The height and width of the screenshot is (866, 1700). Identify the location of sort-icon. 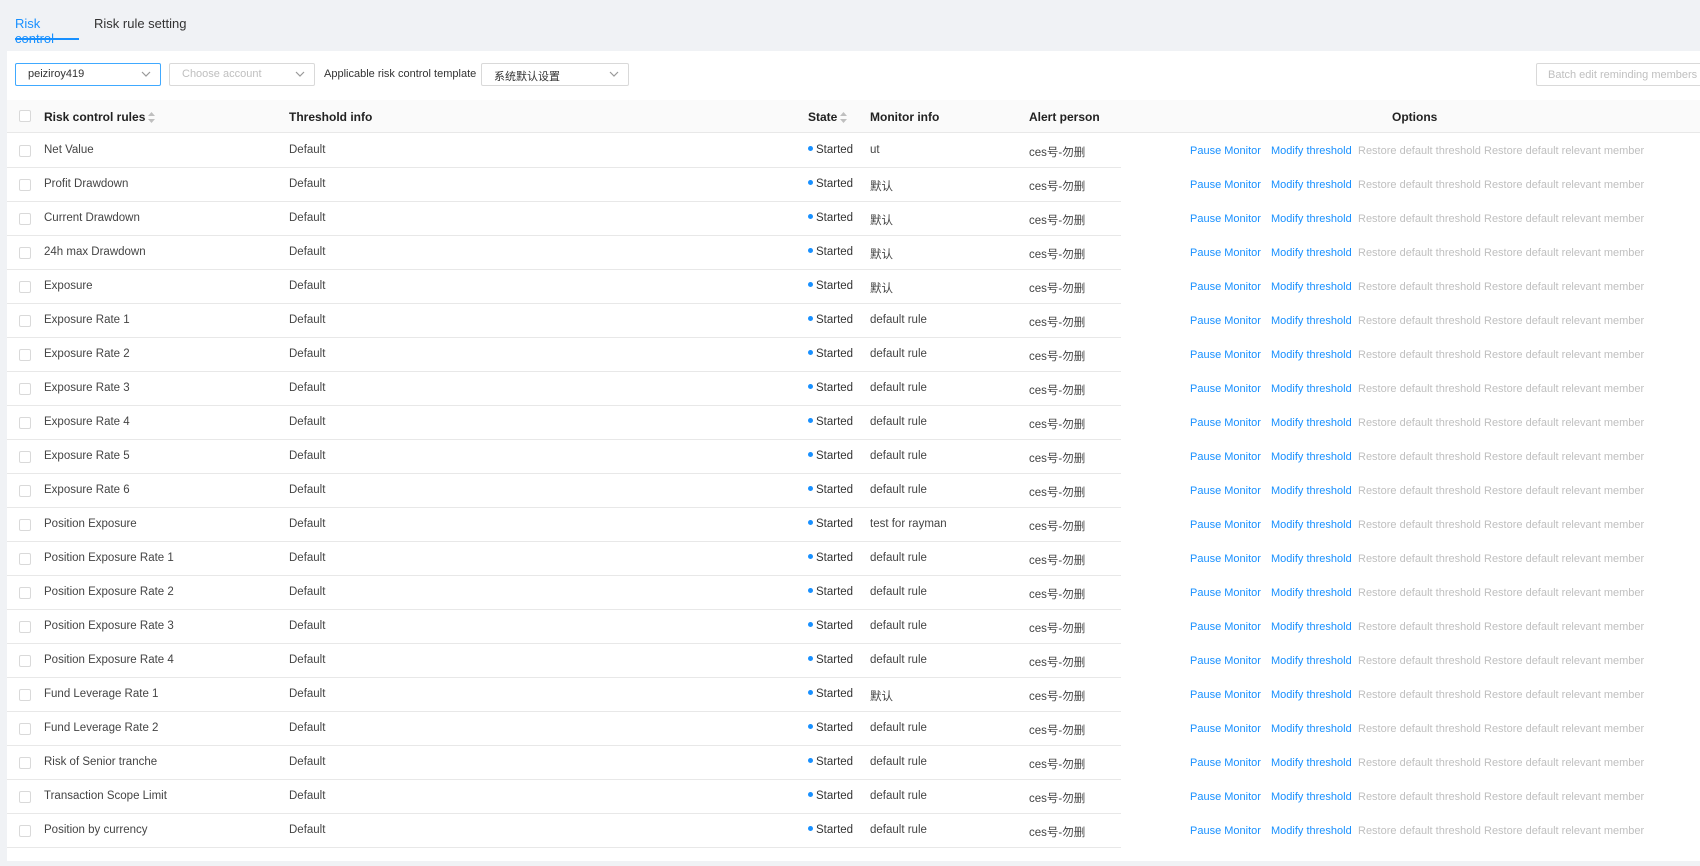
(844, 118).